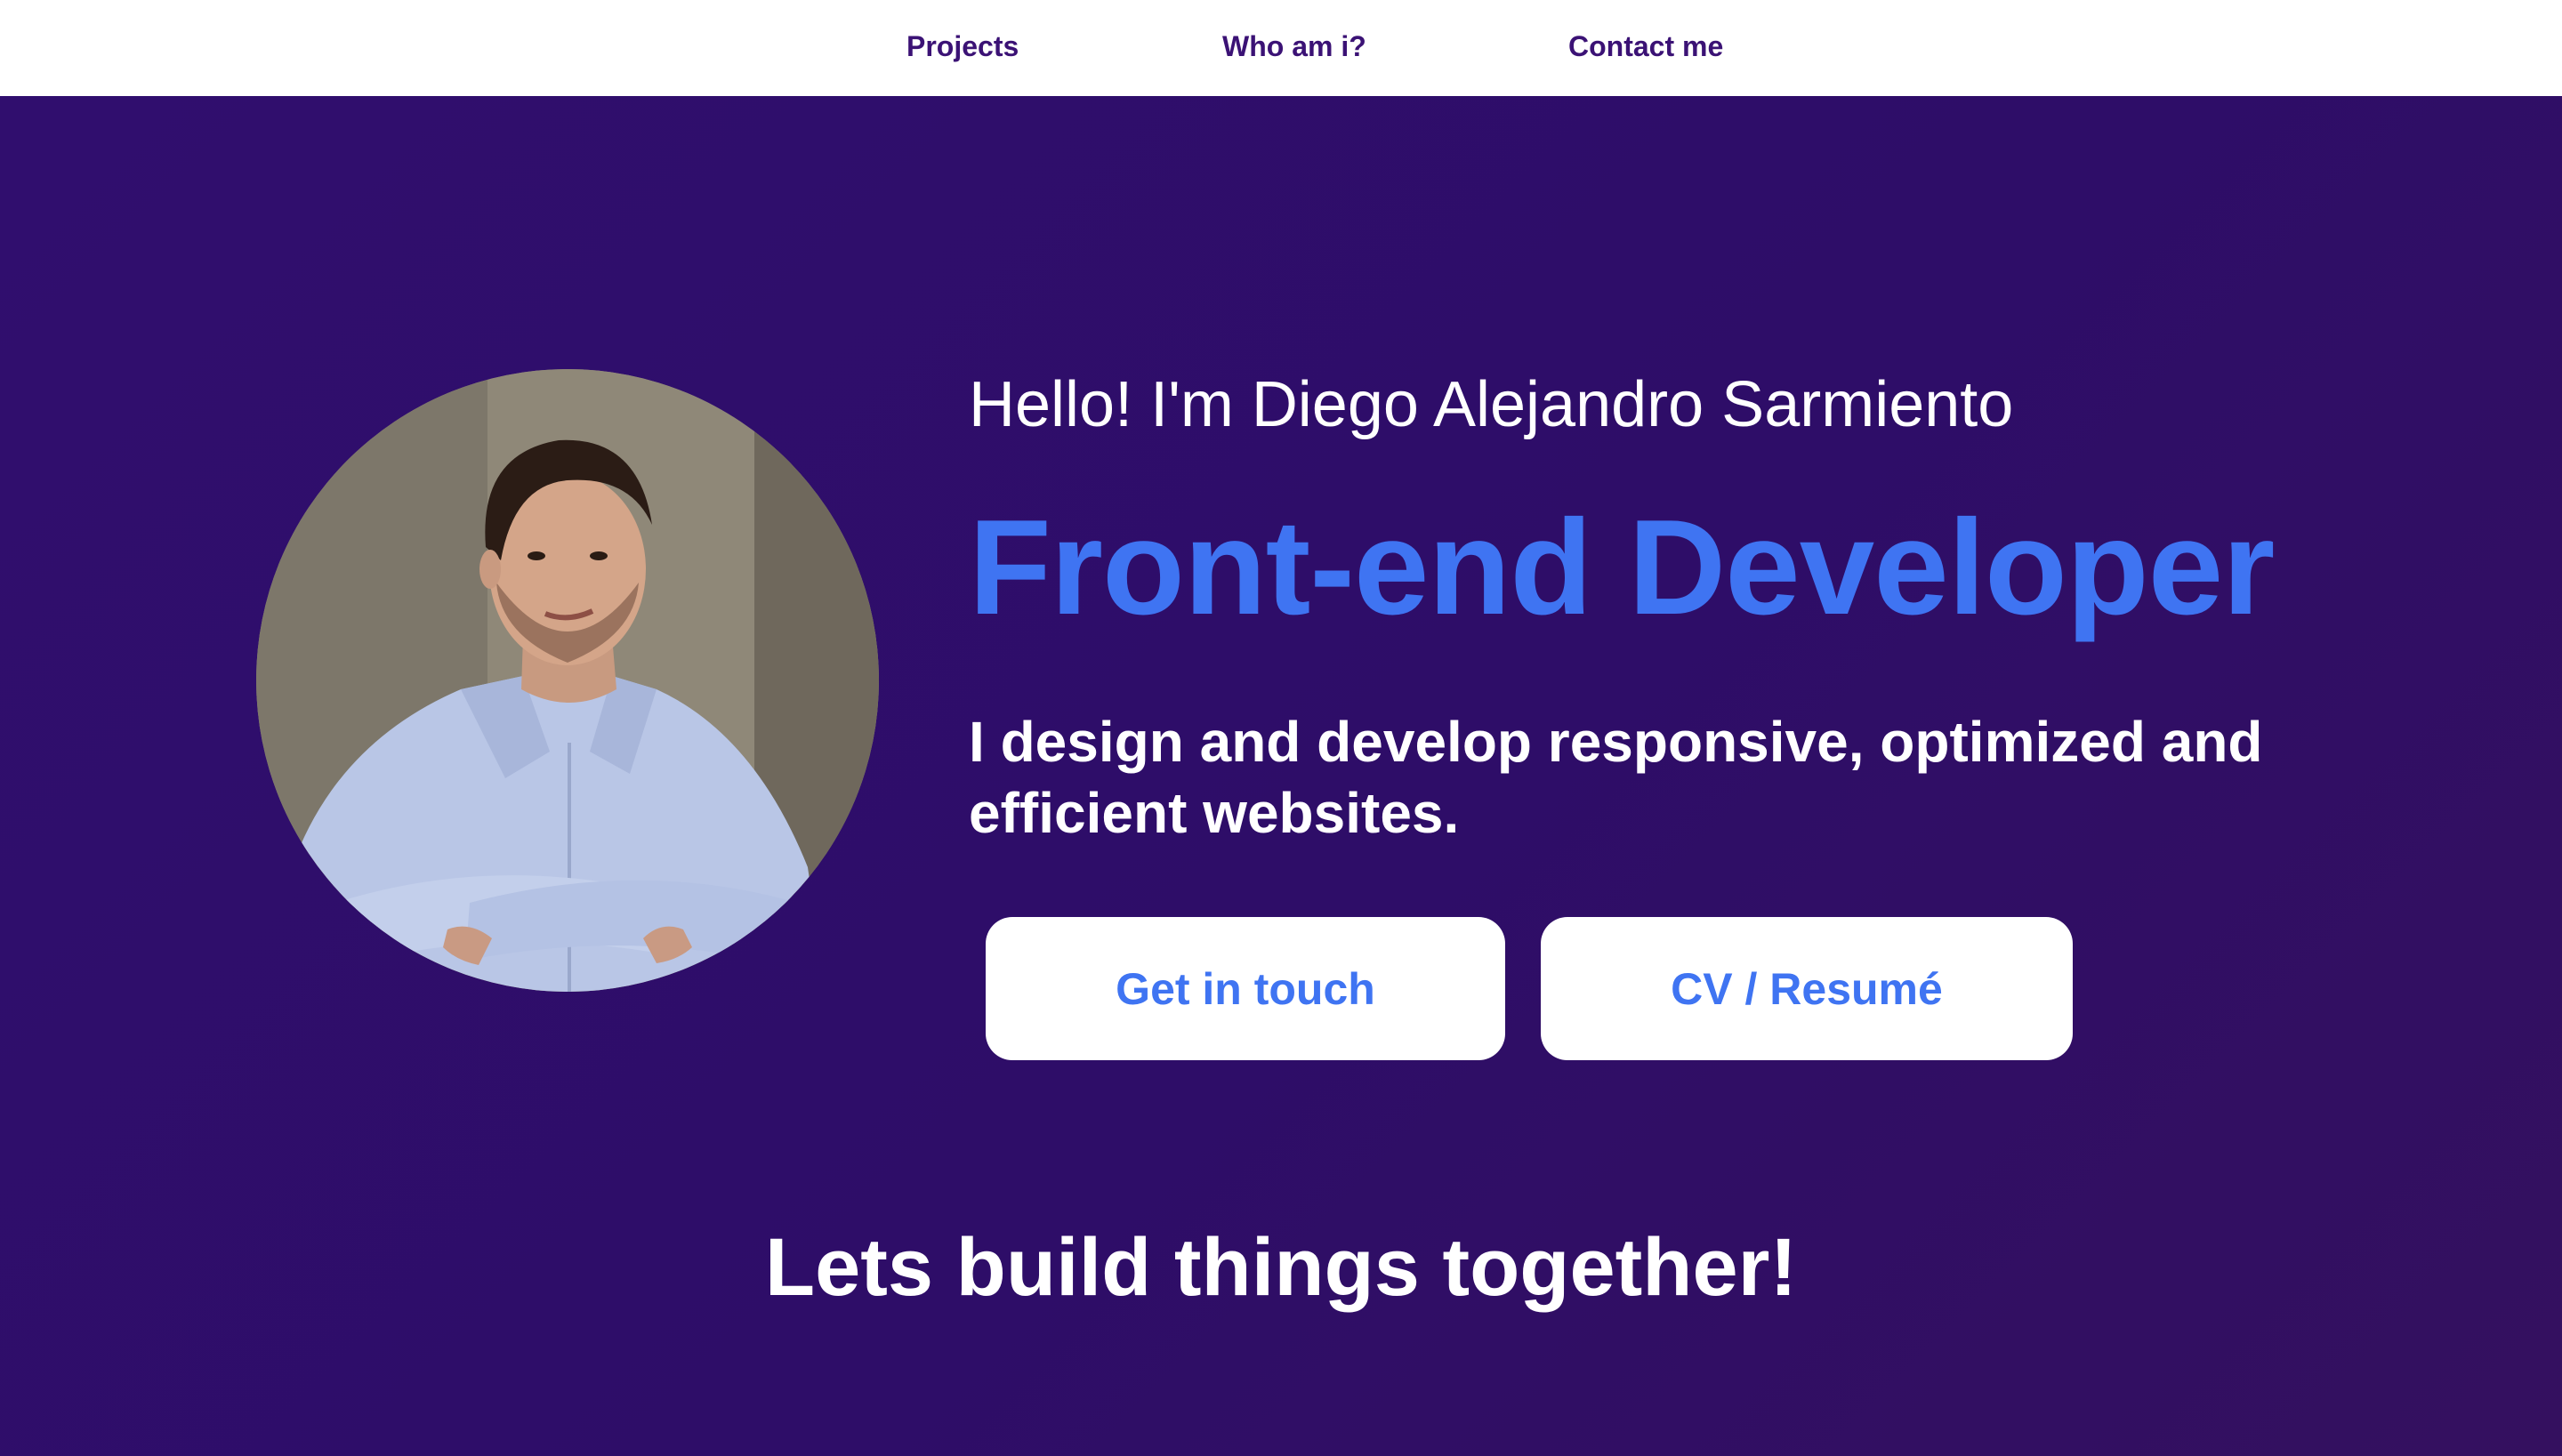  I want to click on profile-photo, so click(567, 680).